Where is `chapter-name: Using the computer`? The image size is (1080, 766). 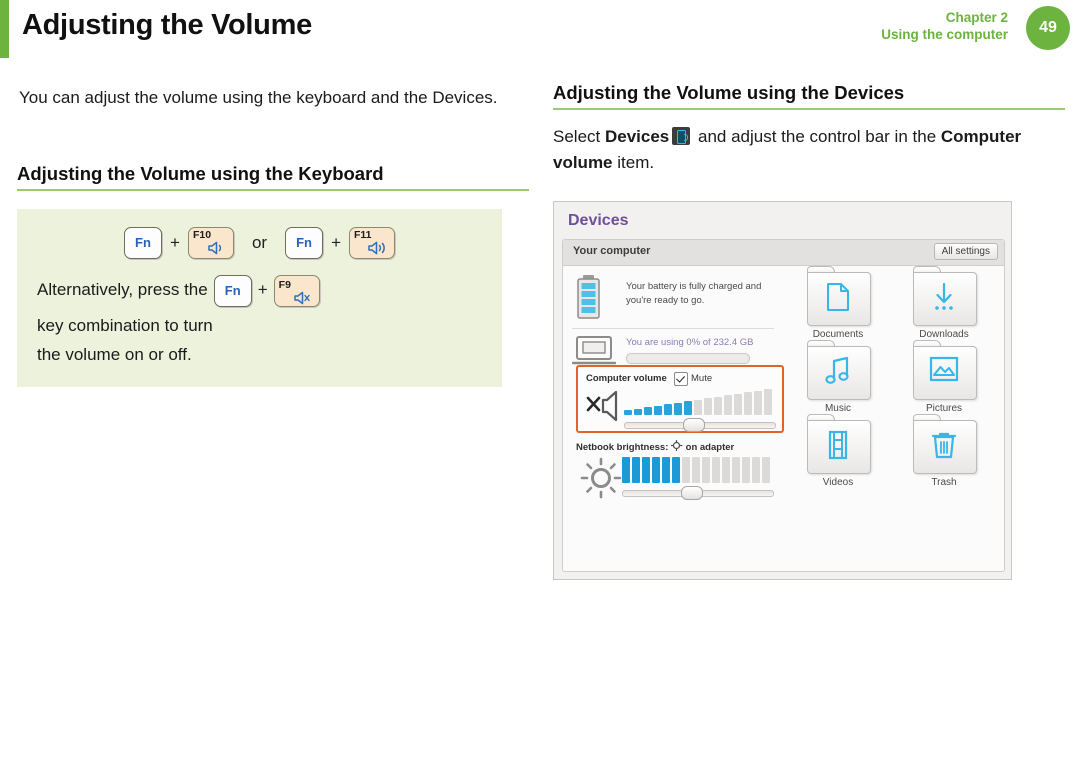 chapter-name: Using the computer is located at coordinates (944, 34).